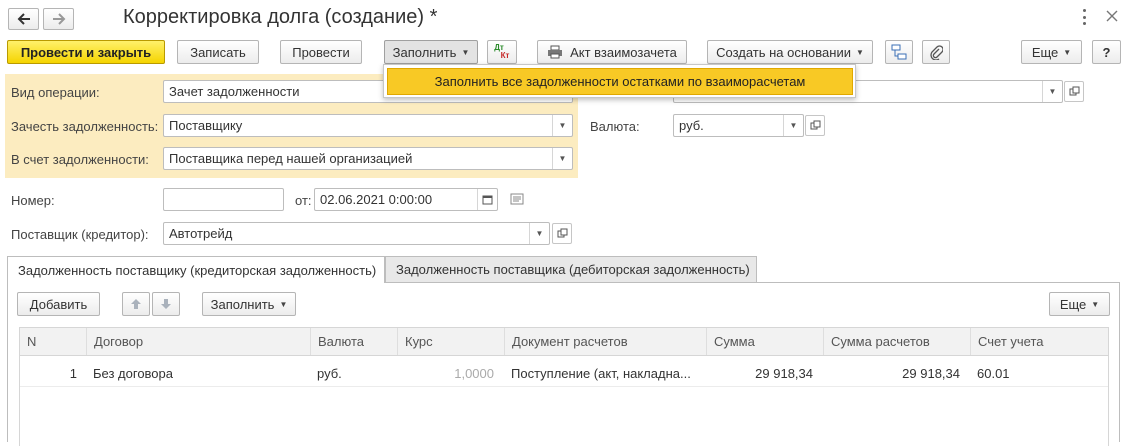 The height and width of the screenshot is (446, 1127). I want to click on cell-sum: 29 918,34, so click(784, 373).